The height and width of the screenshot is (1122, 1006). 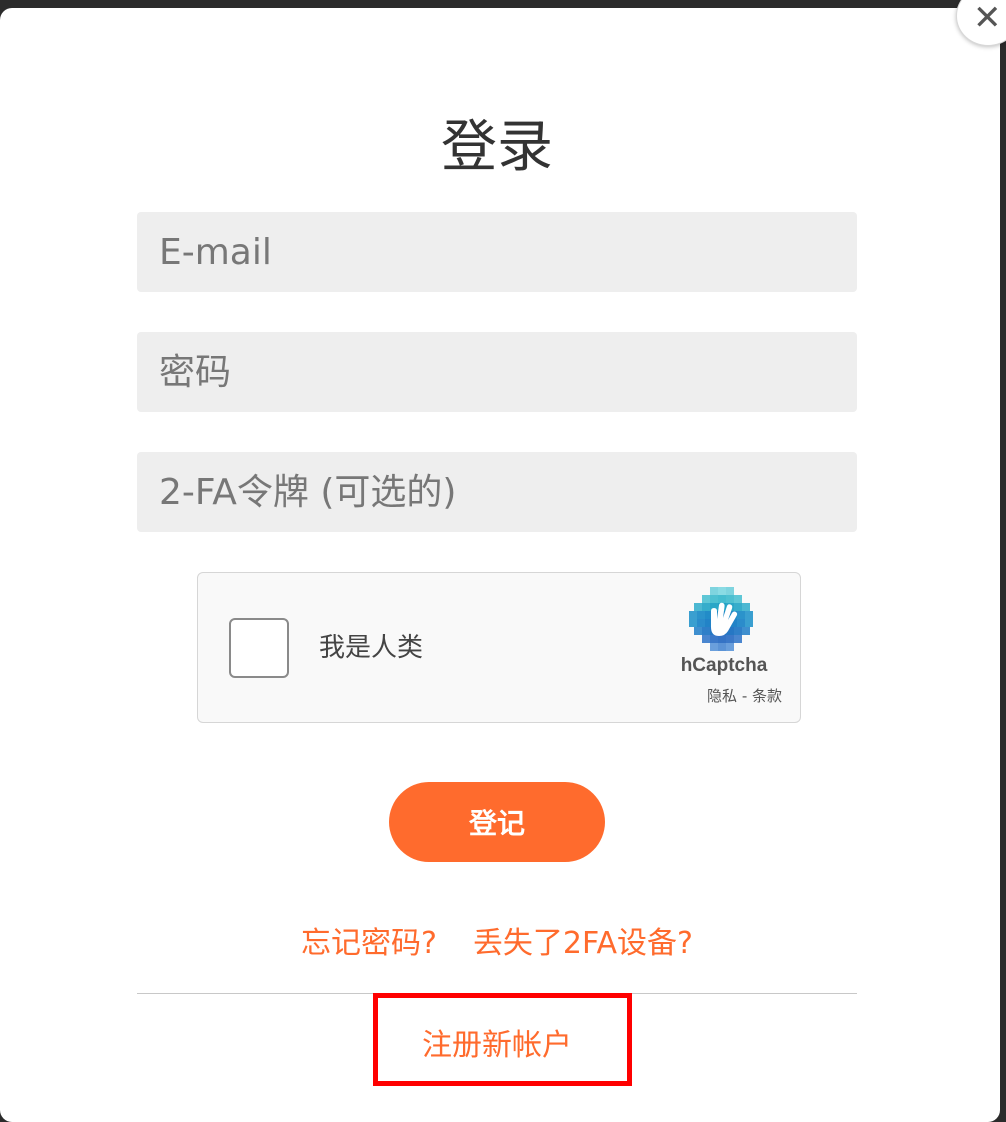 I want to click on hcaptcha-brand: hCaptcha, so click(x=724, y=665).